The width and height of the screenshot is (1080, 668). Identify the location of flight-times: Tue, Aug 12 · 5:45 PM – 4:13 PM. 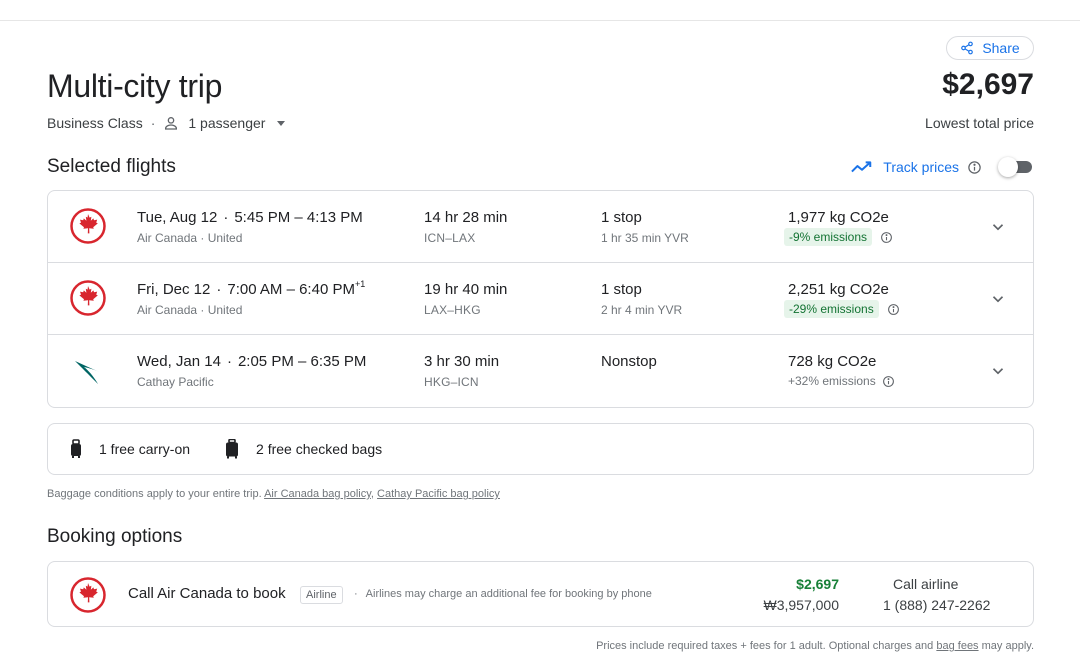
(250, 217).